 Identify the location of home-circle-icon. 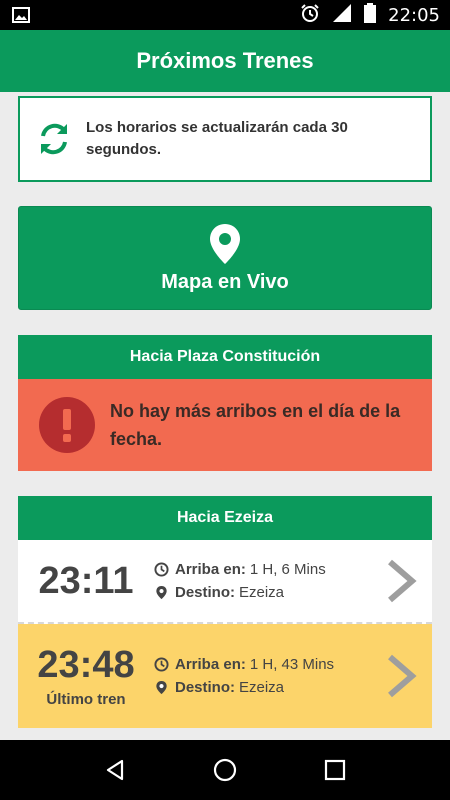
(225, 770).